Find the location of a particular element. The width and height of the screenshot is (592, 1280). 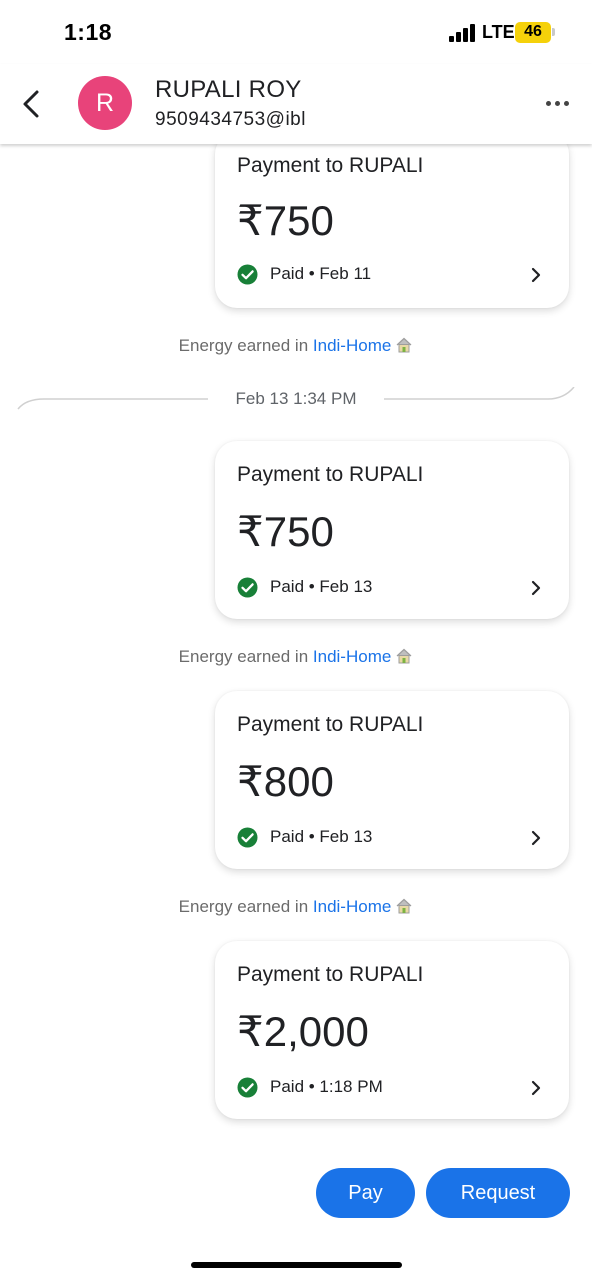

payment-amount: ₹800 is located at coordinates (285, 781).